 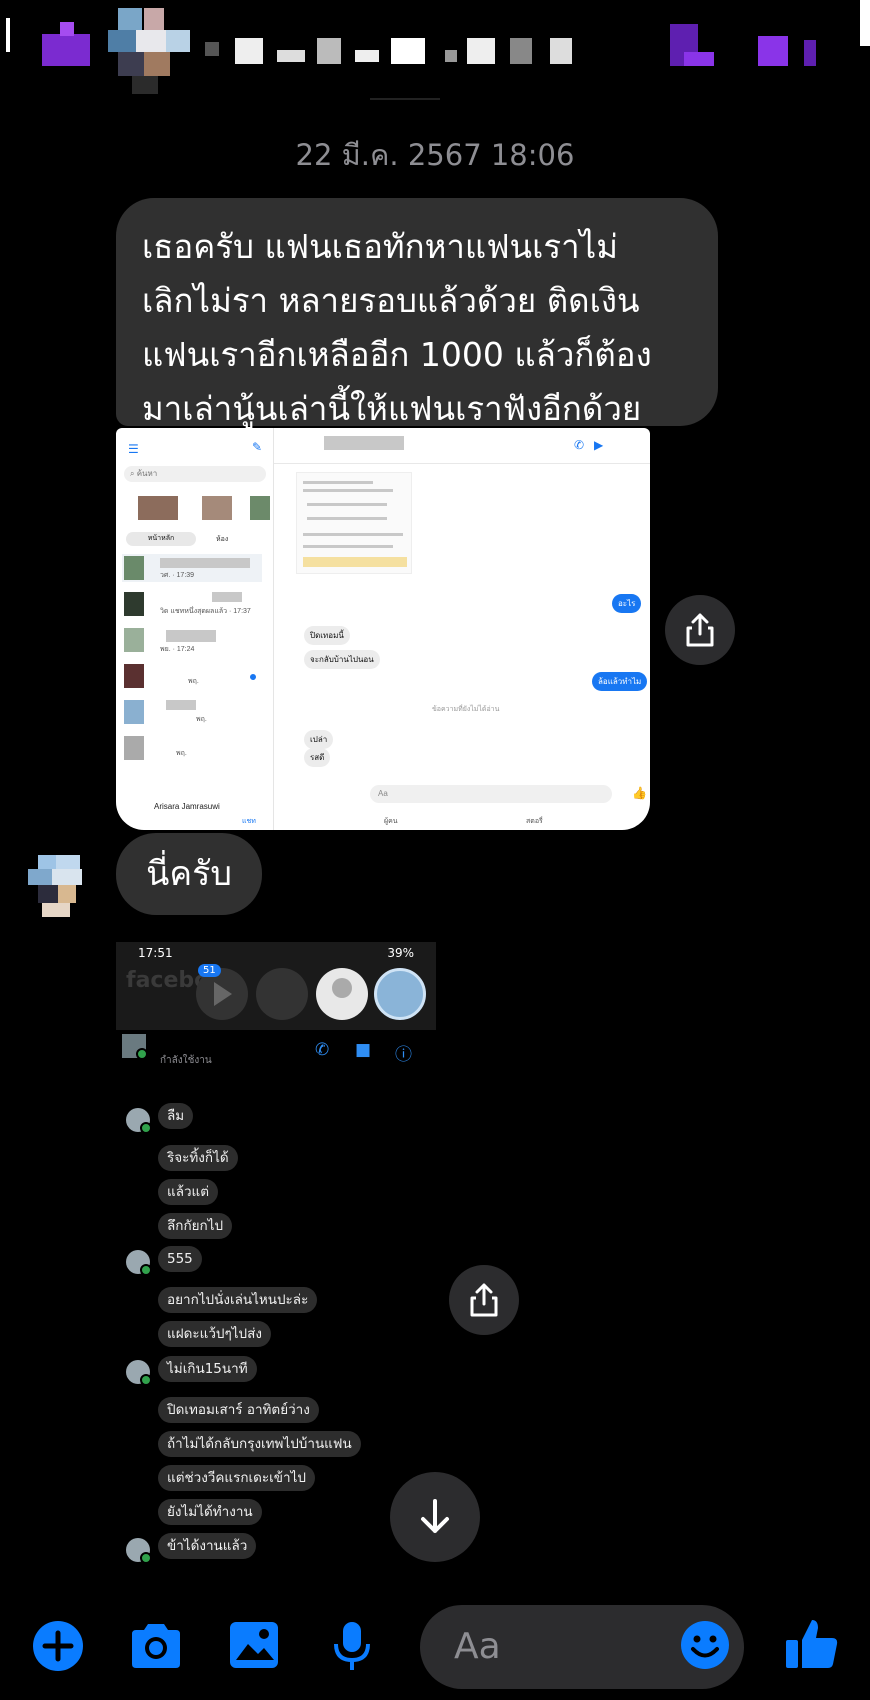 What do you see at coordinates (195, 1226) in the screenshot?
I see `chat-message: ลึกกัยกไป` at bounding box center [195, 1226].